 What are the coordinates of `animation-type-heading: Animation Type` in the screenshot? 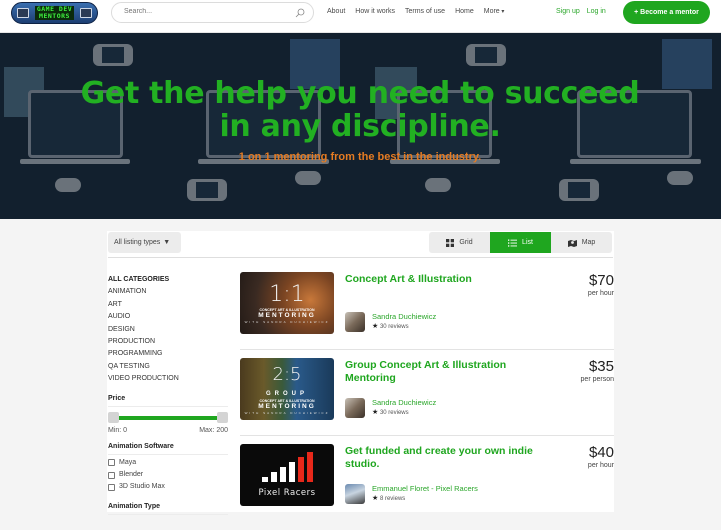 It's located at (168, 509).